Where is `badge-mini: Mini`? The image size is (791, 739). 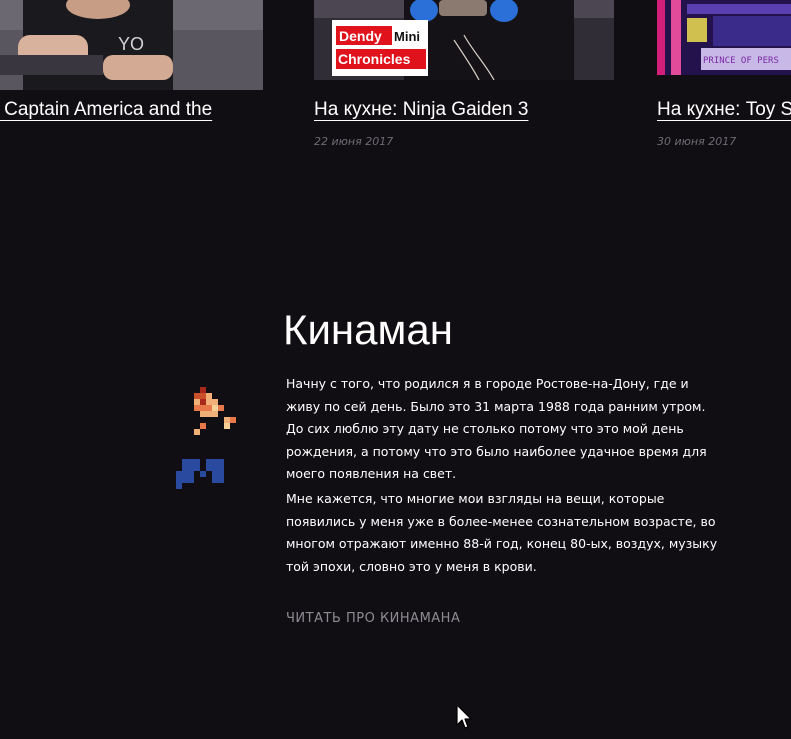
badge-mini: Mini is located at coordinates (407, 36).